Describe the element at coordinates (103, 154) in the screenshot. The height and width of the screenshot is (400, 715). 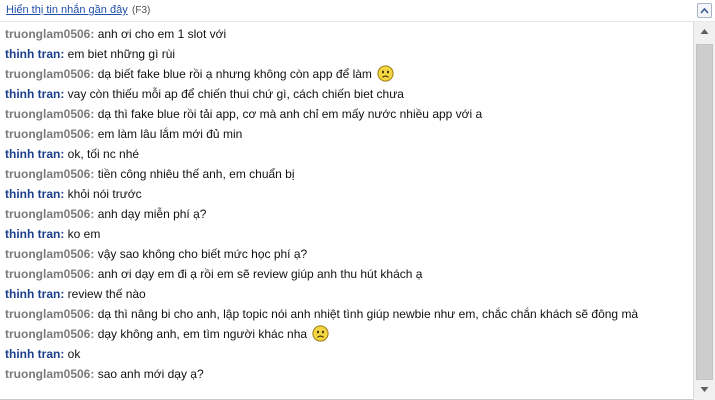
I see `message-text: ok, tối nc nhé` at that location.